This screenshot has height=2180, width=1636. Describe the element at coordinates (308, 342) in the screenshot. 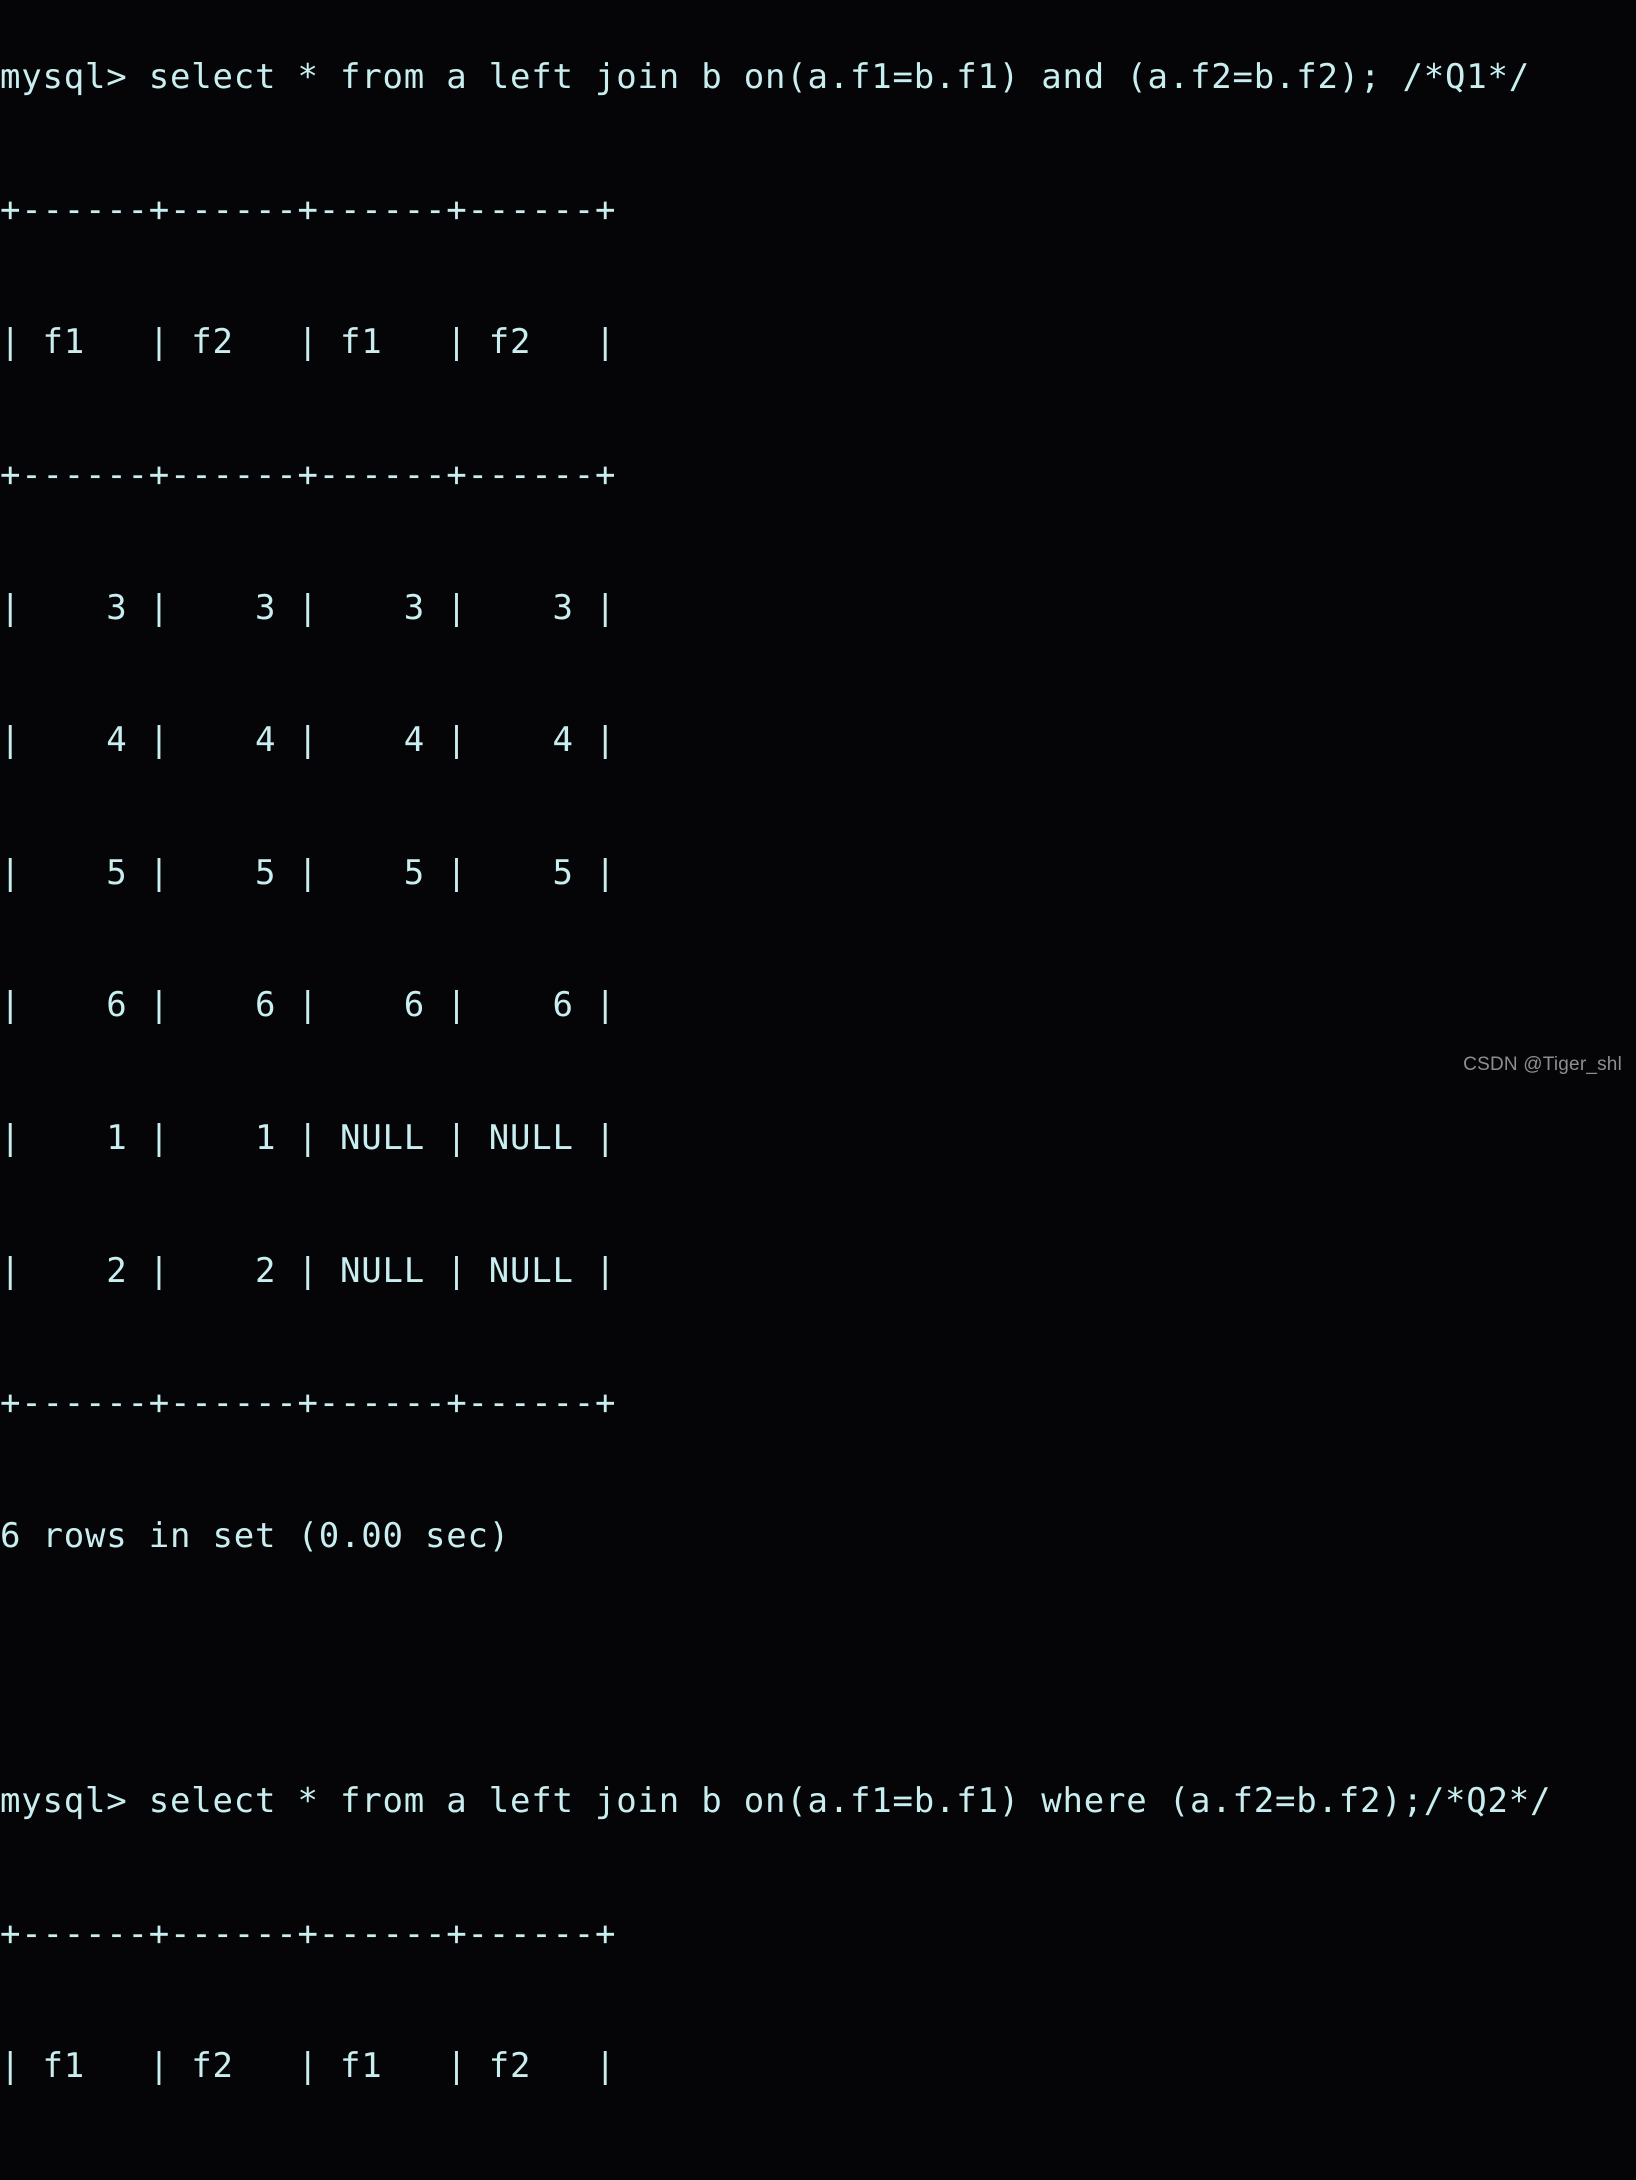

I see `table-header-row-q1: | f1 | f2 | f1 | f2 |` at that location.